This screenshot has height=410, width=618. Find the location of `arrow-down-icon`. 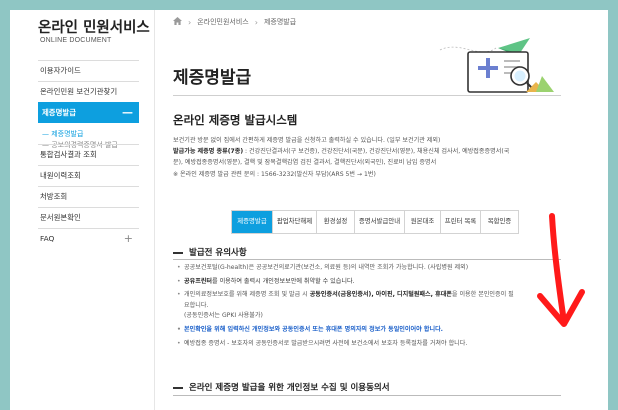

arrow-down-icon is located at coordinates (561, 270).